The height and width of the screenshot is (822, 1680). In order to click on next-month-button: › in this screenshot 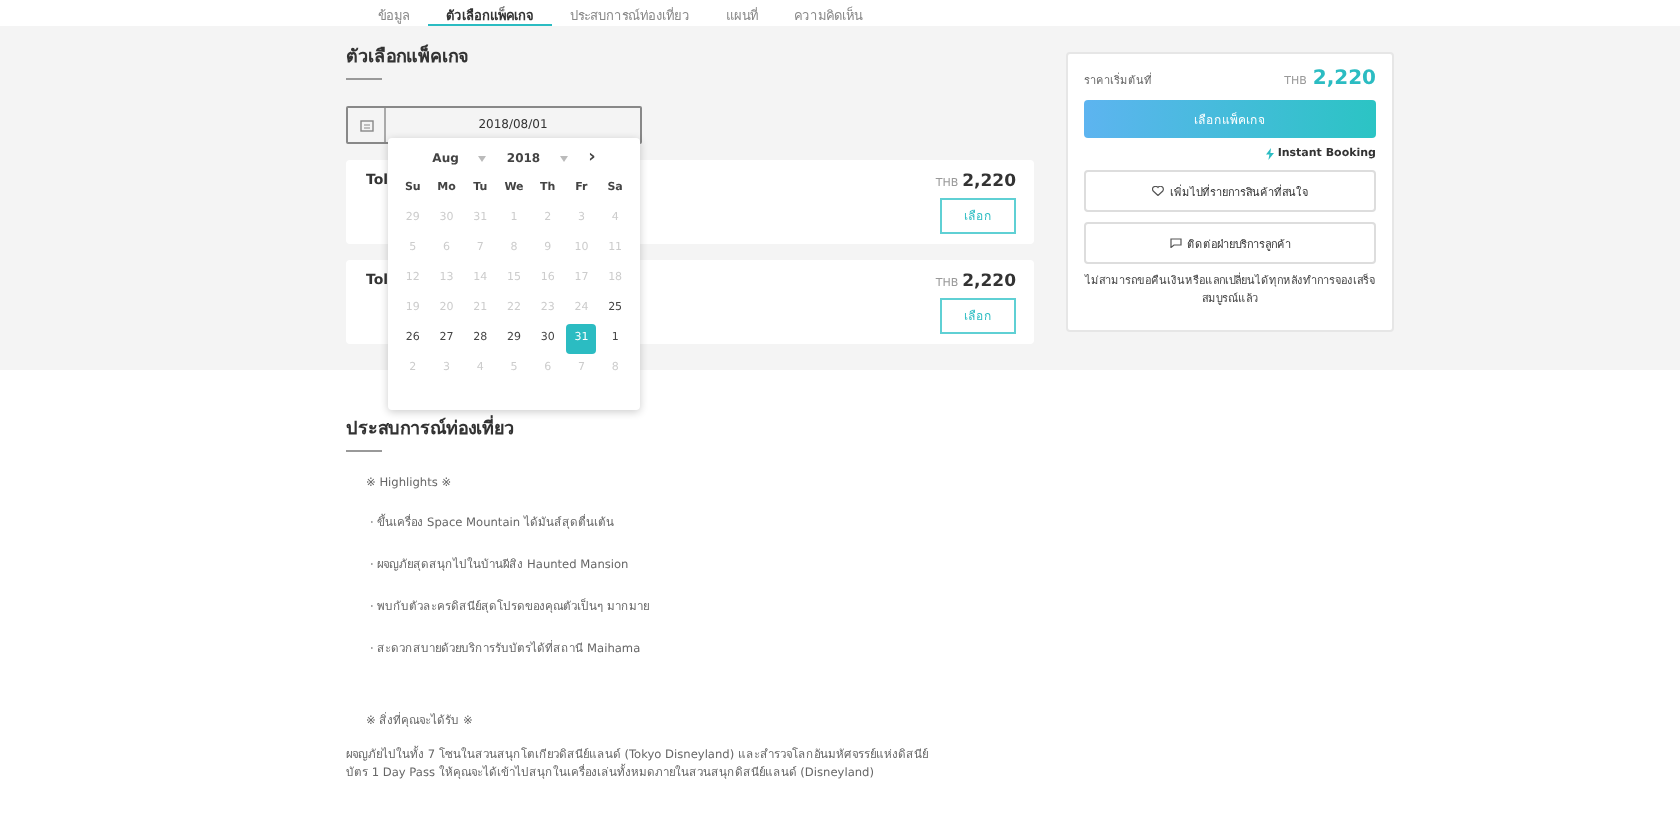, I will do `click(592, 158)`.